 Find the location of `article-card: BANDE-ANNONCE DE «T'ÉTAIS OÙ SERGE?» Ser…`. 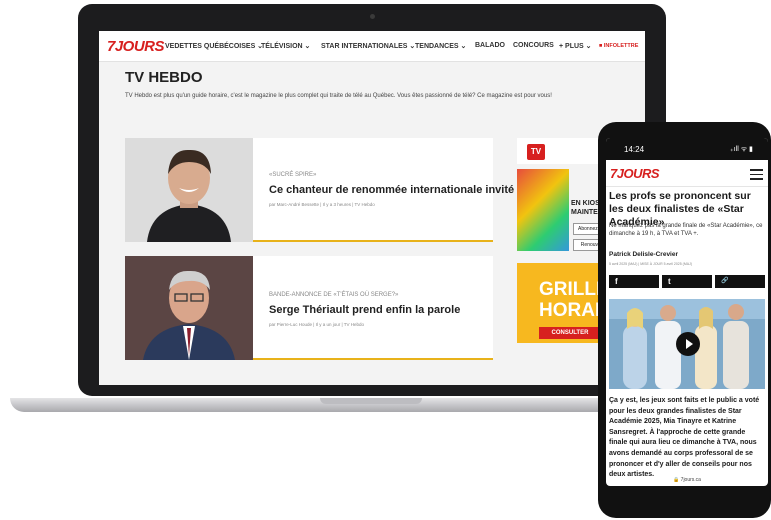

article-card: BANDE-ANNONCE DE «T'ÉTAIS OÙ SERGE?» Ser… is located at coordinates (309, 308).